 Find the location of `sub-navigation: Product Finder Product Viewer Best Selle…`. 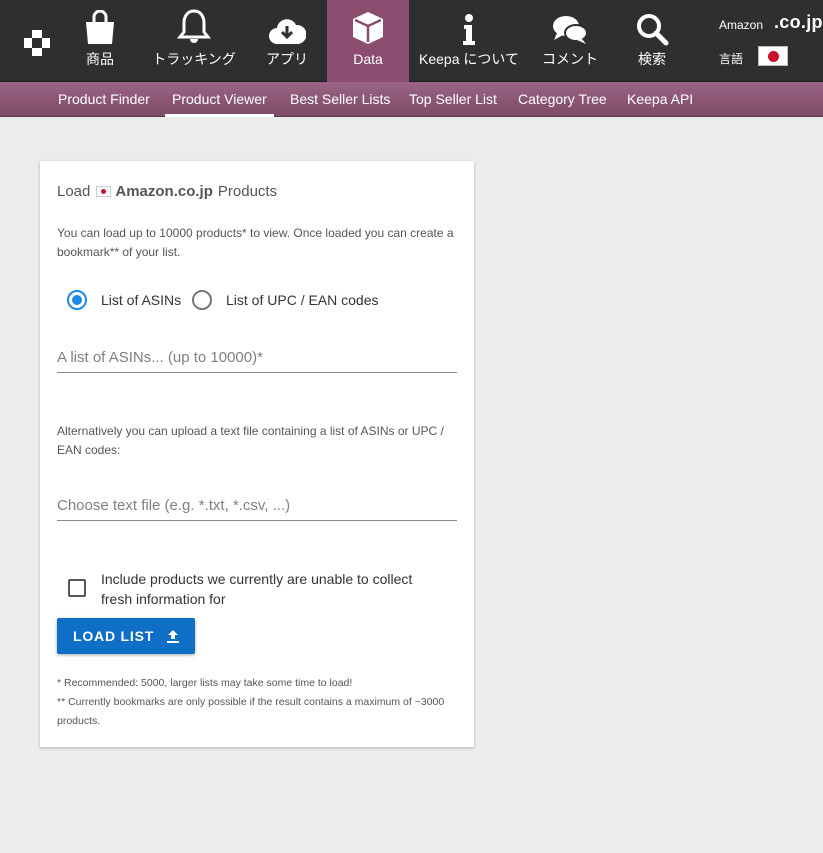

sub-navigation: Product Finder Product Viewer Best Selle… is located at coordinates (411, 99).